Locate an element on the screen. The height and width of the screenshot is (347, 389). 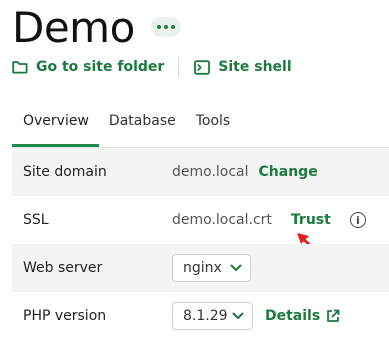
change-domain-link: Change is located at coordinates (288, 172).